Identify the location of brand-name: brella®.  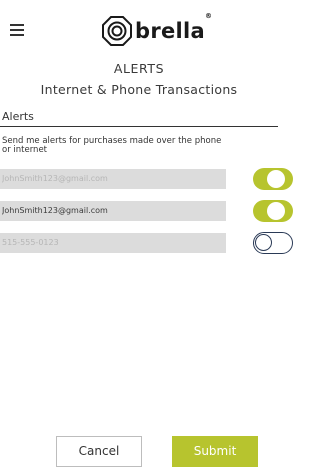
(173, 27).